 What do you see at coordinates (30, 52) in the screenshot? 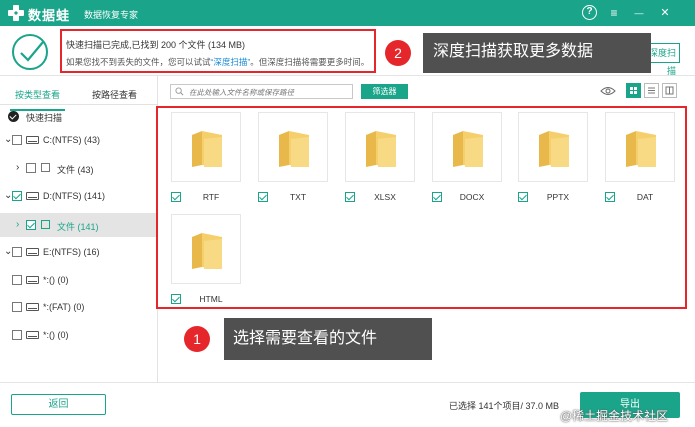
I see `scan-complete-icon` at bounding box center [30, 52].